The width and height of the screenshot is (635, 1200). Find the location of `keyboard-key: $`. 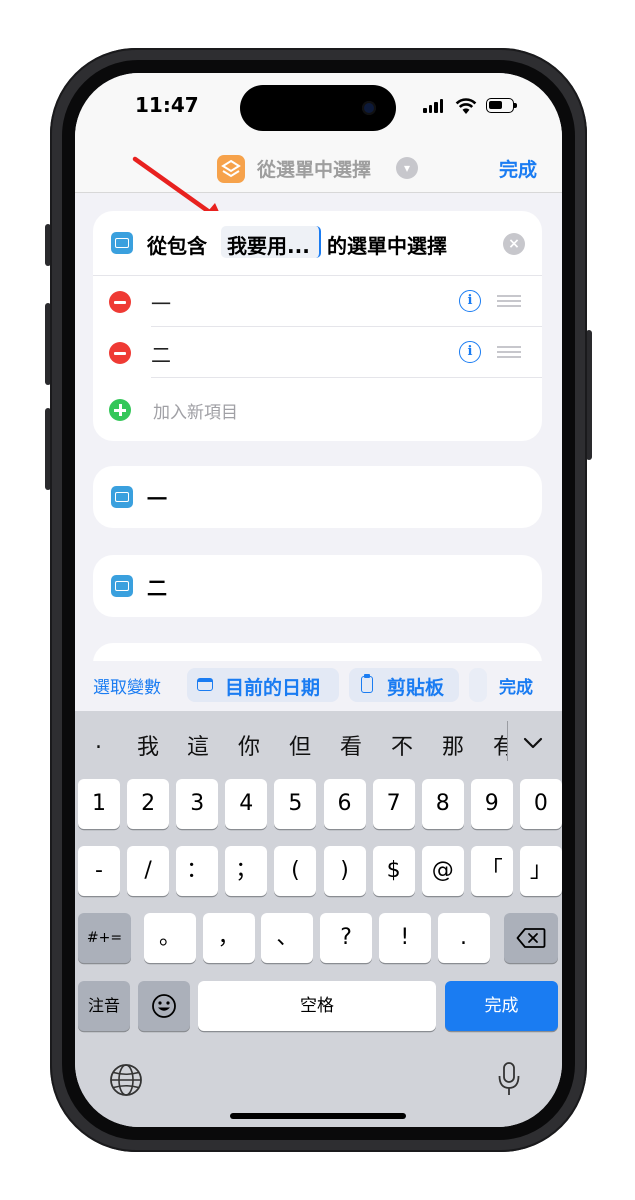

keyboard-key: $ is located at coordinates (393, 871).